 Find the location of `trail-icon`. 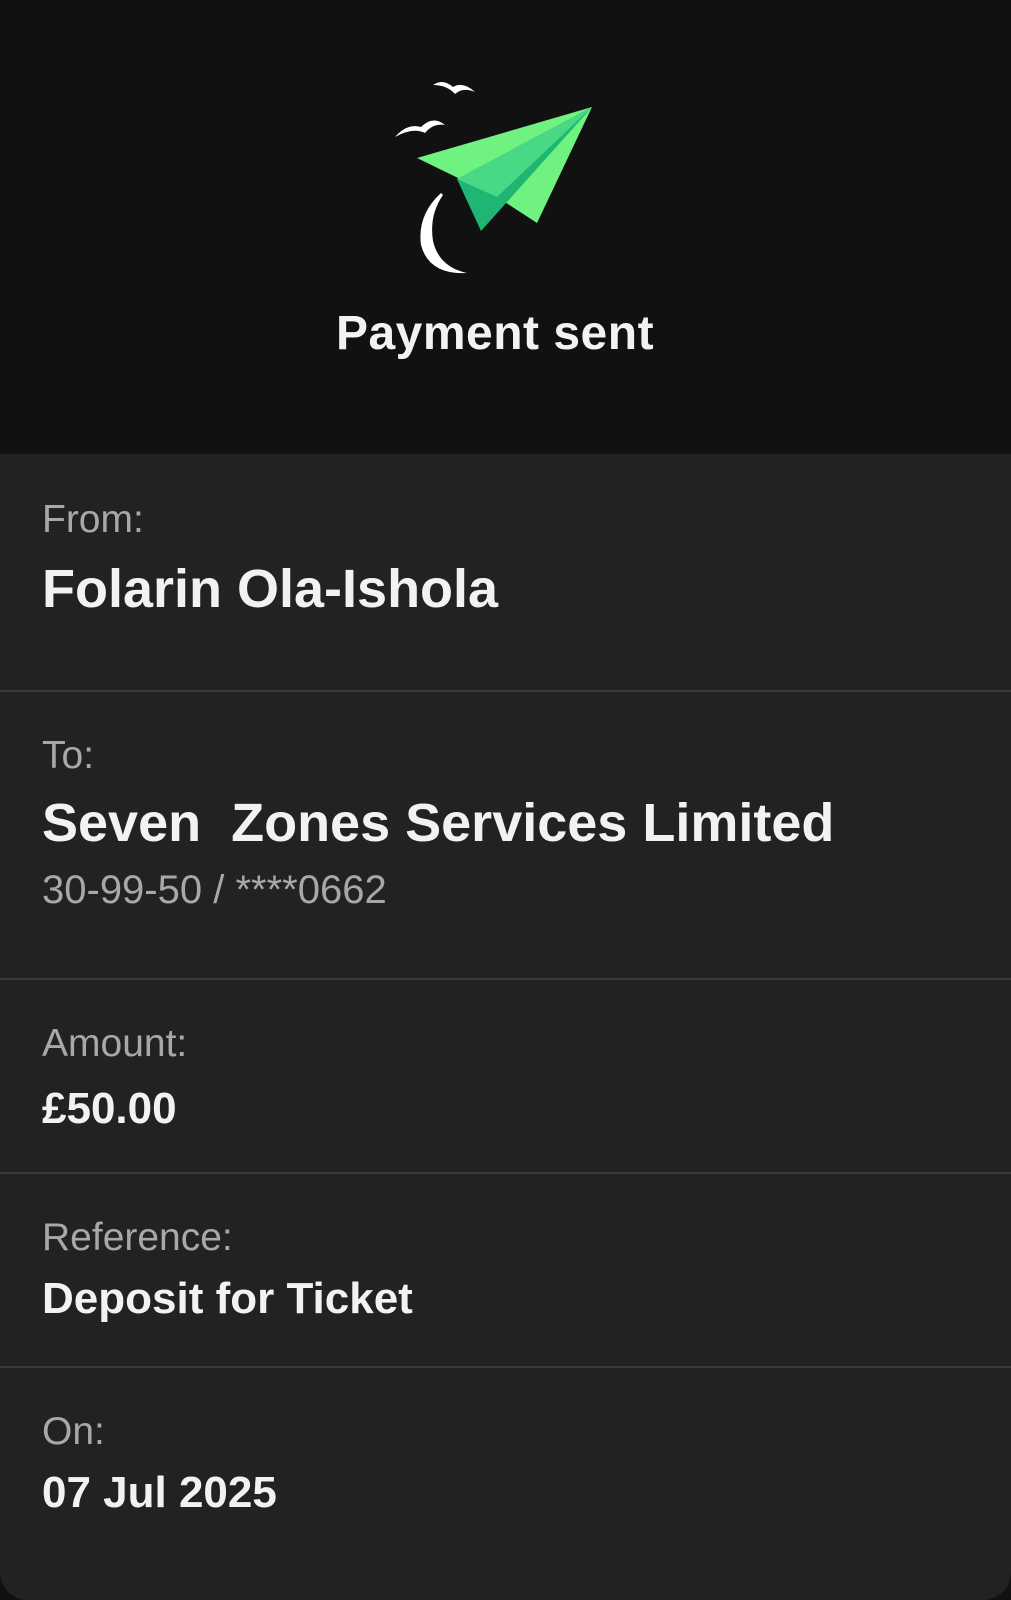

trail-icon is located at coordinates (443, 233).